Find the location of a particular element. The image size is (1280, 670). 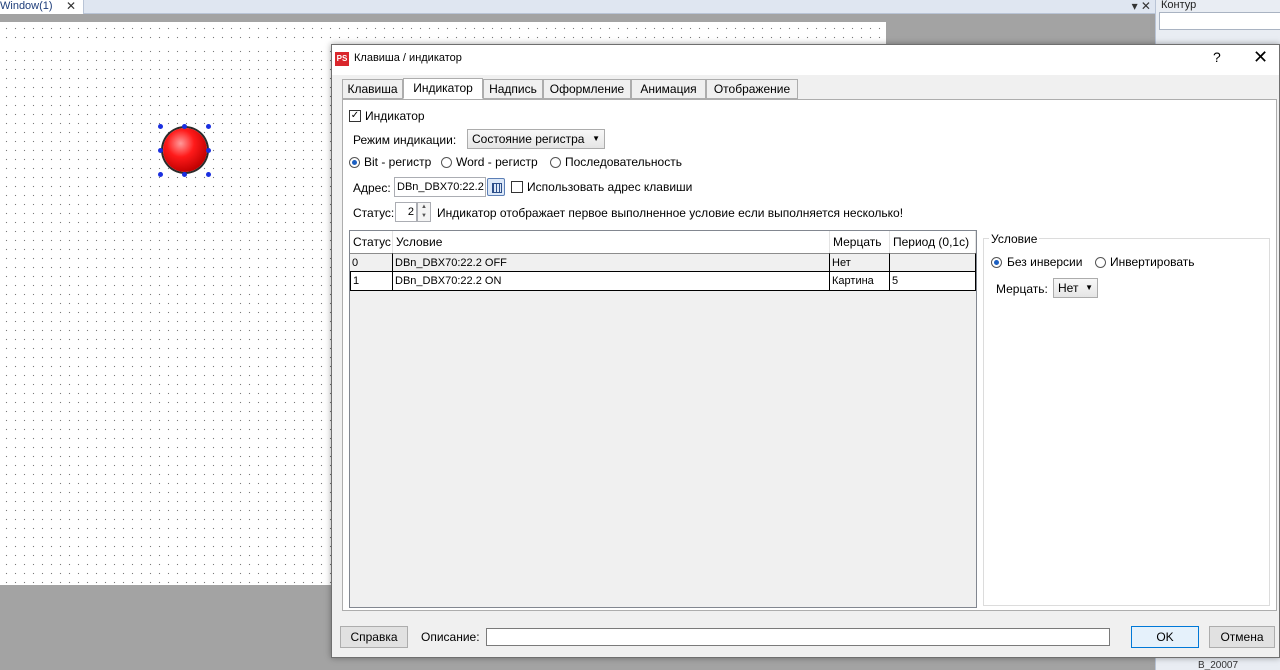

tab-indicator: Индикатор is located at coordinates (443, 88).